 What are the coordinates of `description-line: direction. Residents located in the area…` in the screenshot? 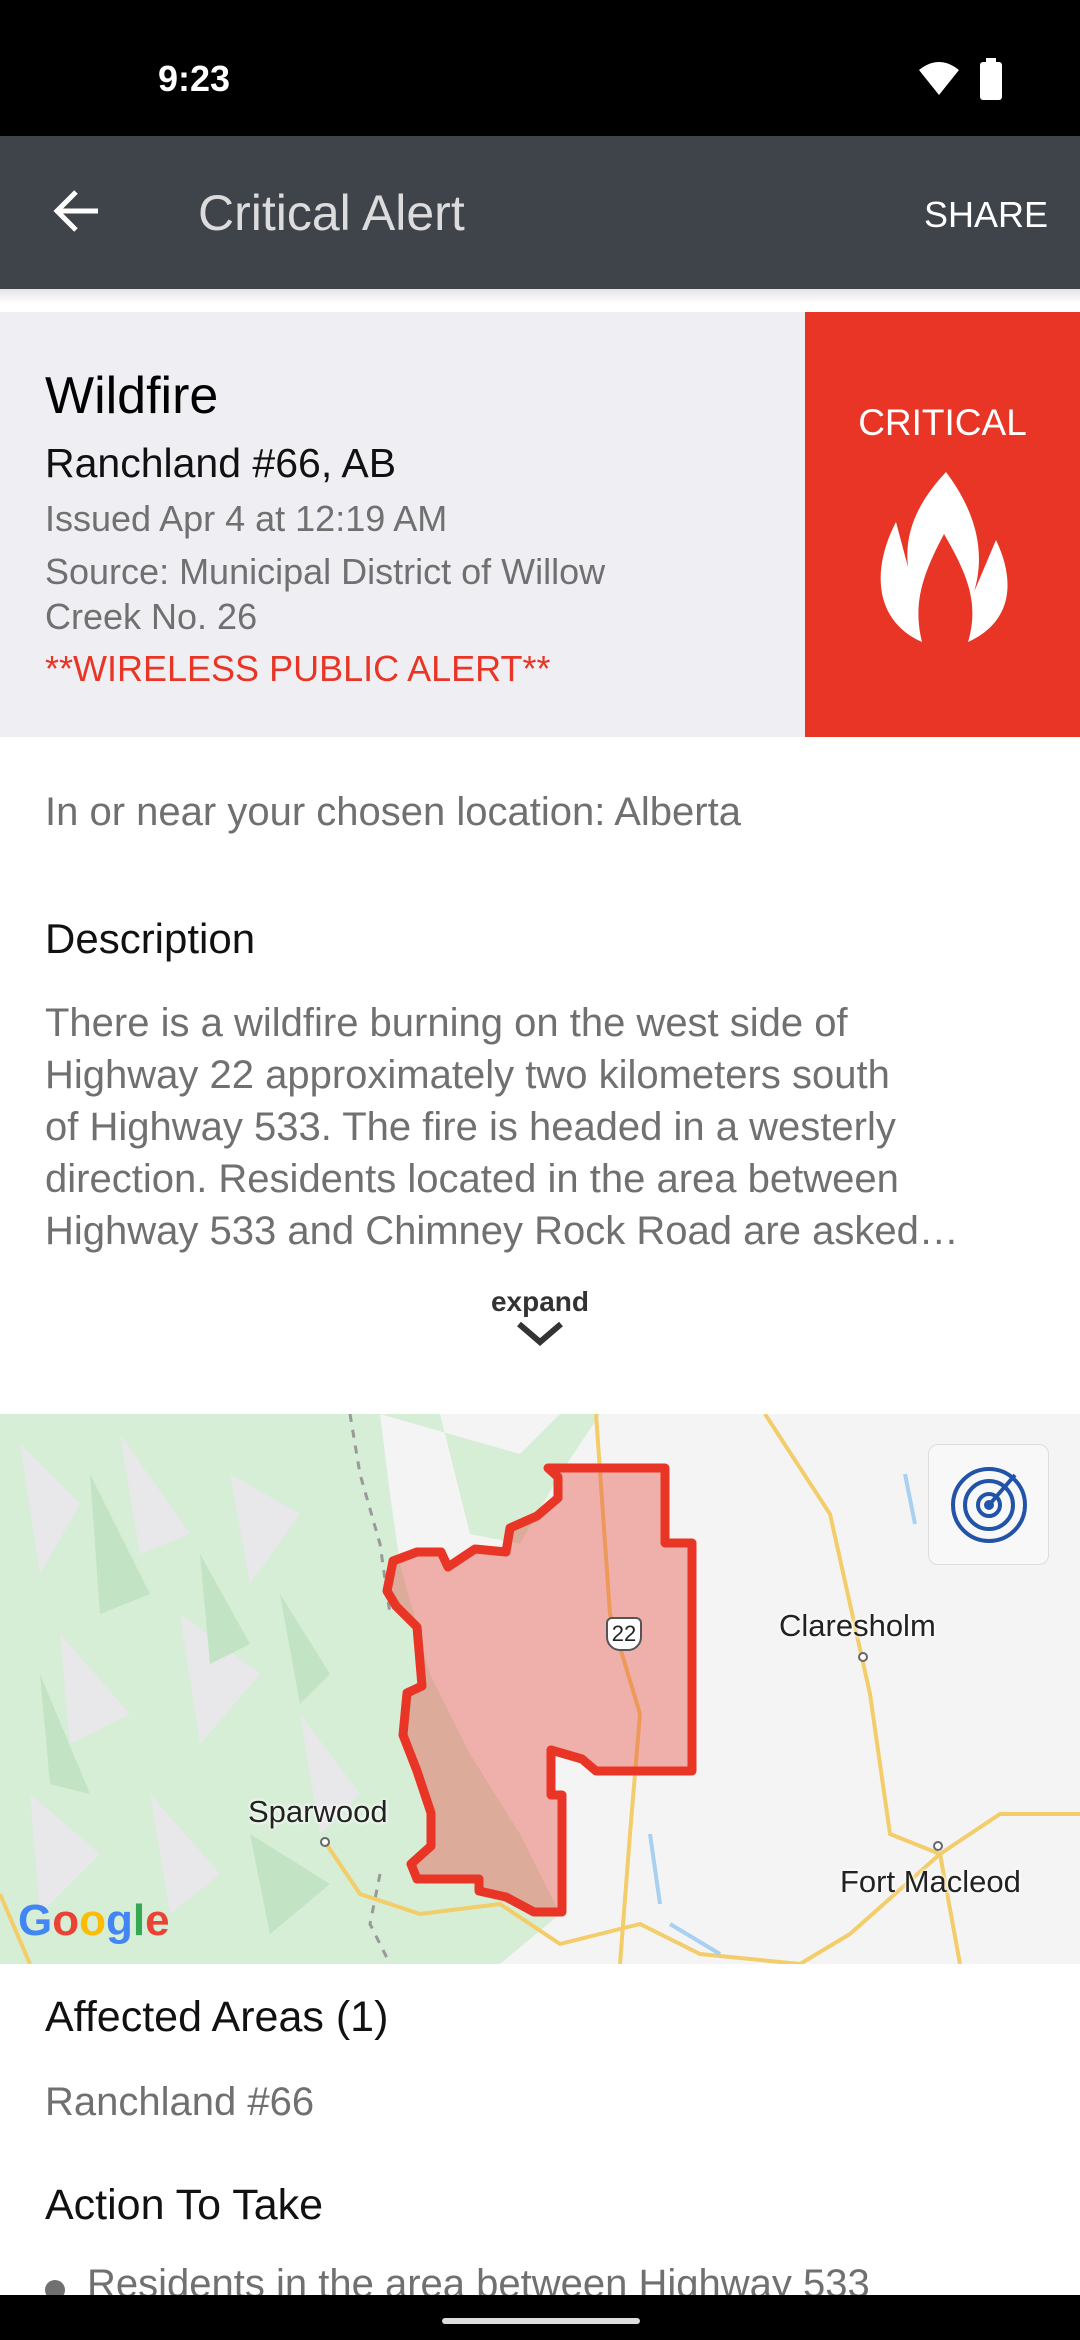 It's located at (472, 1179).